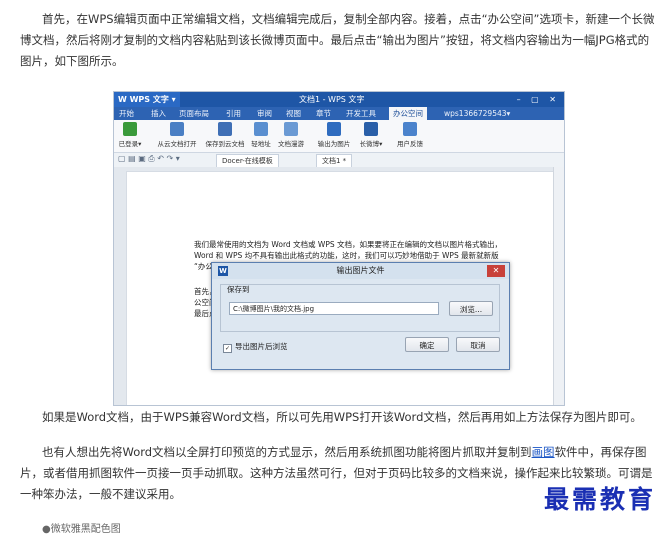 Image resolution: width=670 pixels, height=540 pixels. I want to click on ok-button: 确定, so click(427, 344).